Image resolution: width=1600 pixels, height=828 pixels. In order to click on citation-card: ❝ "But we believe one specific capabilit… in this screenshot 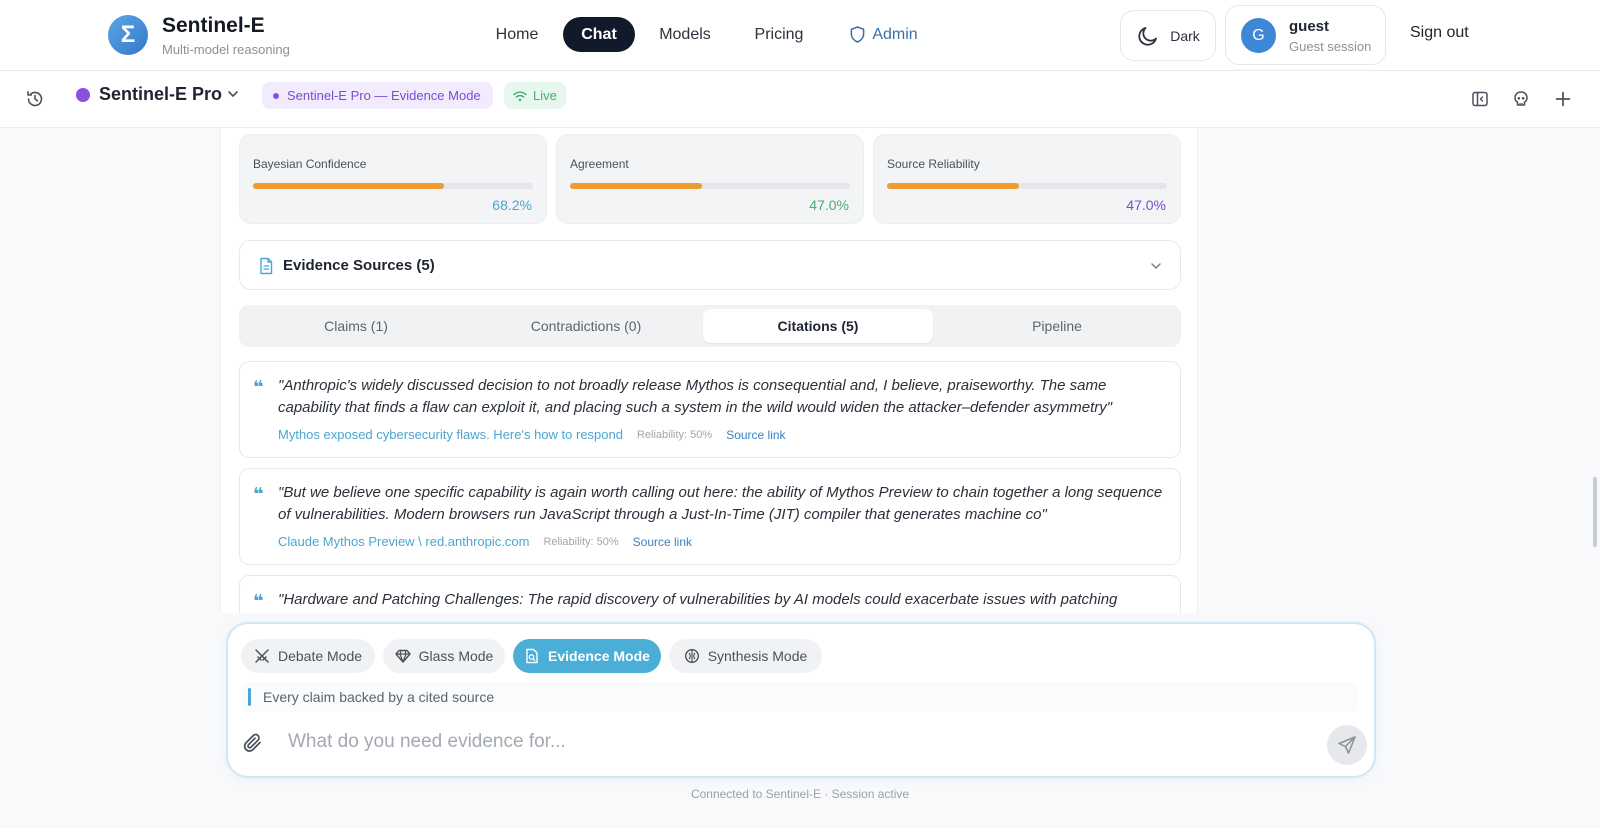, I will do `click(710, 516)`.